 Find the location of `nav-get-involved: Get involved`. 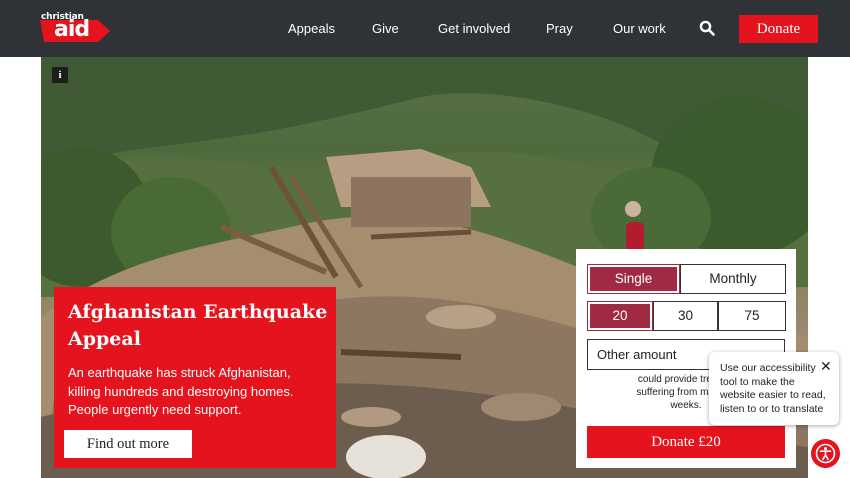

nav-get-involved: Get involved is located at coordinates (474, 28).